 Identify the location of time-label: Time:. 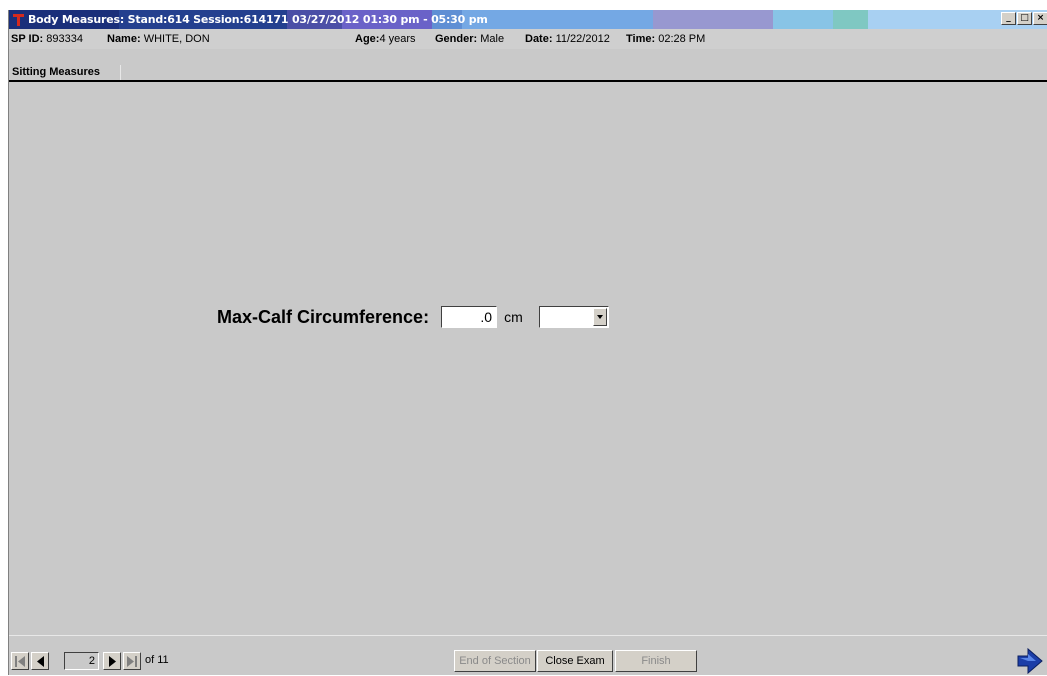
(641, 39).